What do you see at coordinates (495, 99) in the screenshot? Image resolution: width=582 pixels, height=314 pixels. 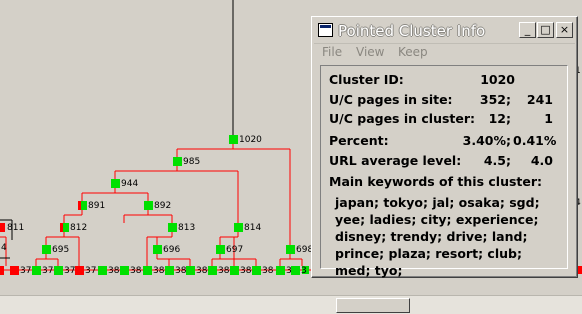 I see `uc-site-u-value: 352;` at bounding box center [495, 99].